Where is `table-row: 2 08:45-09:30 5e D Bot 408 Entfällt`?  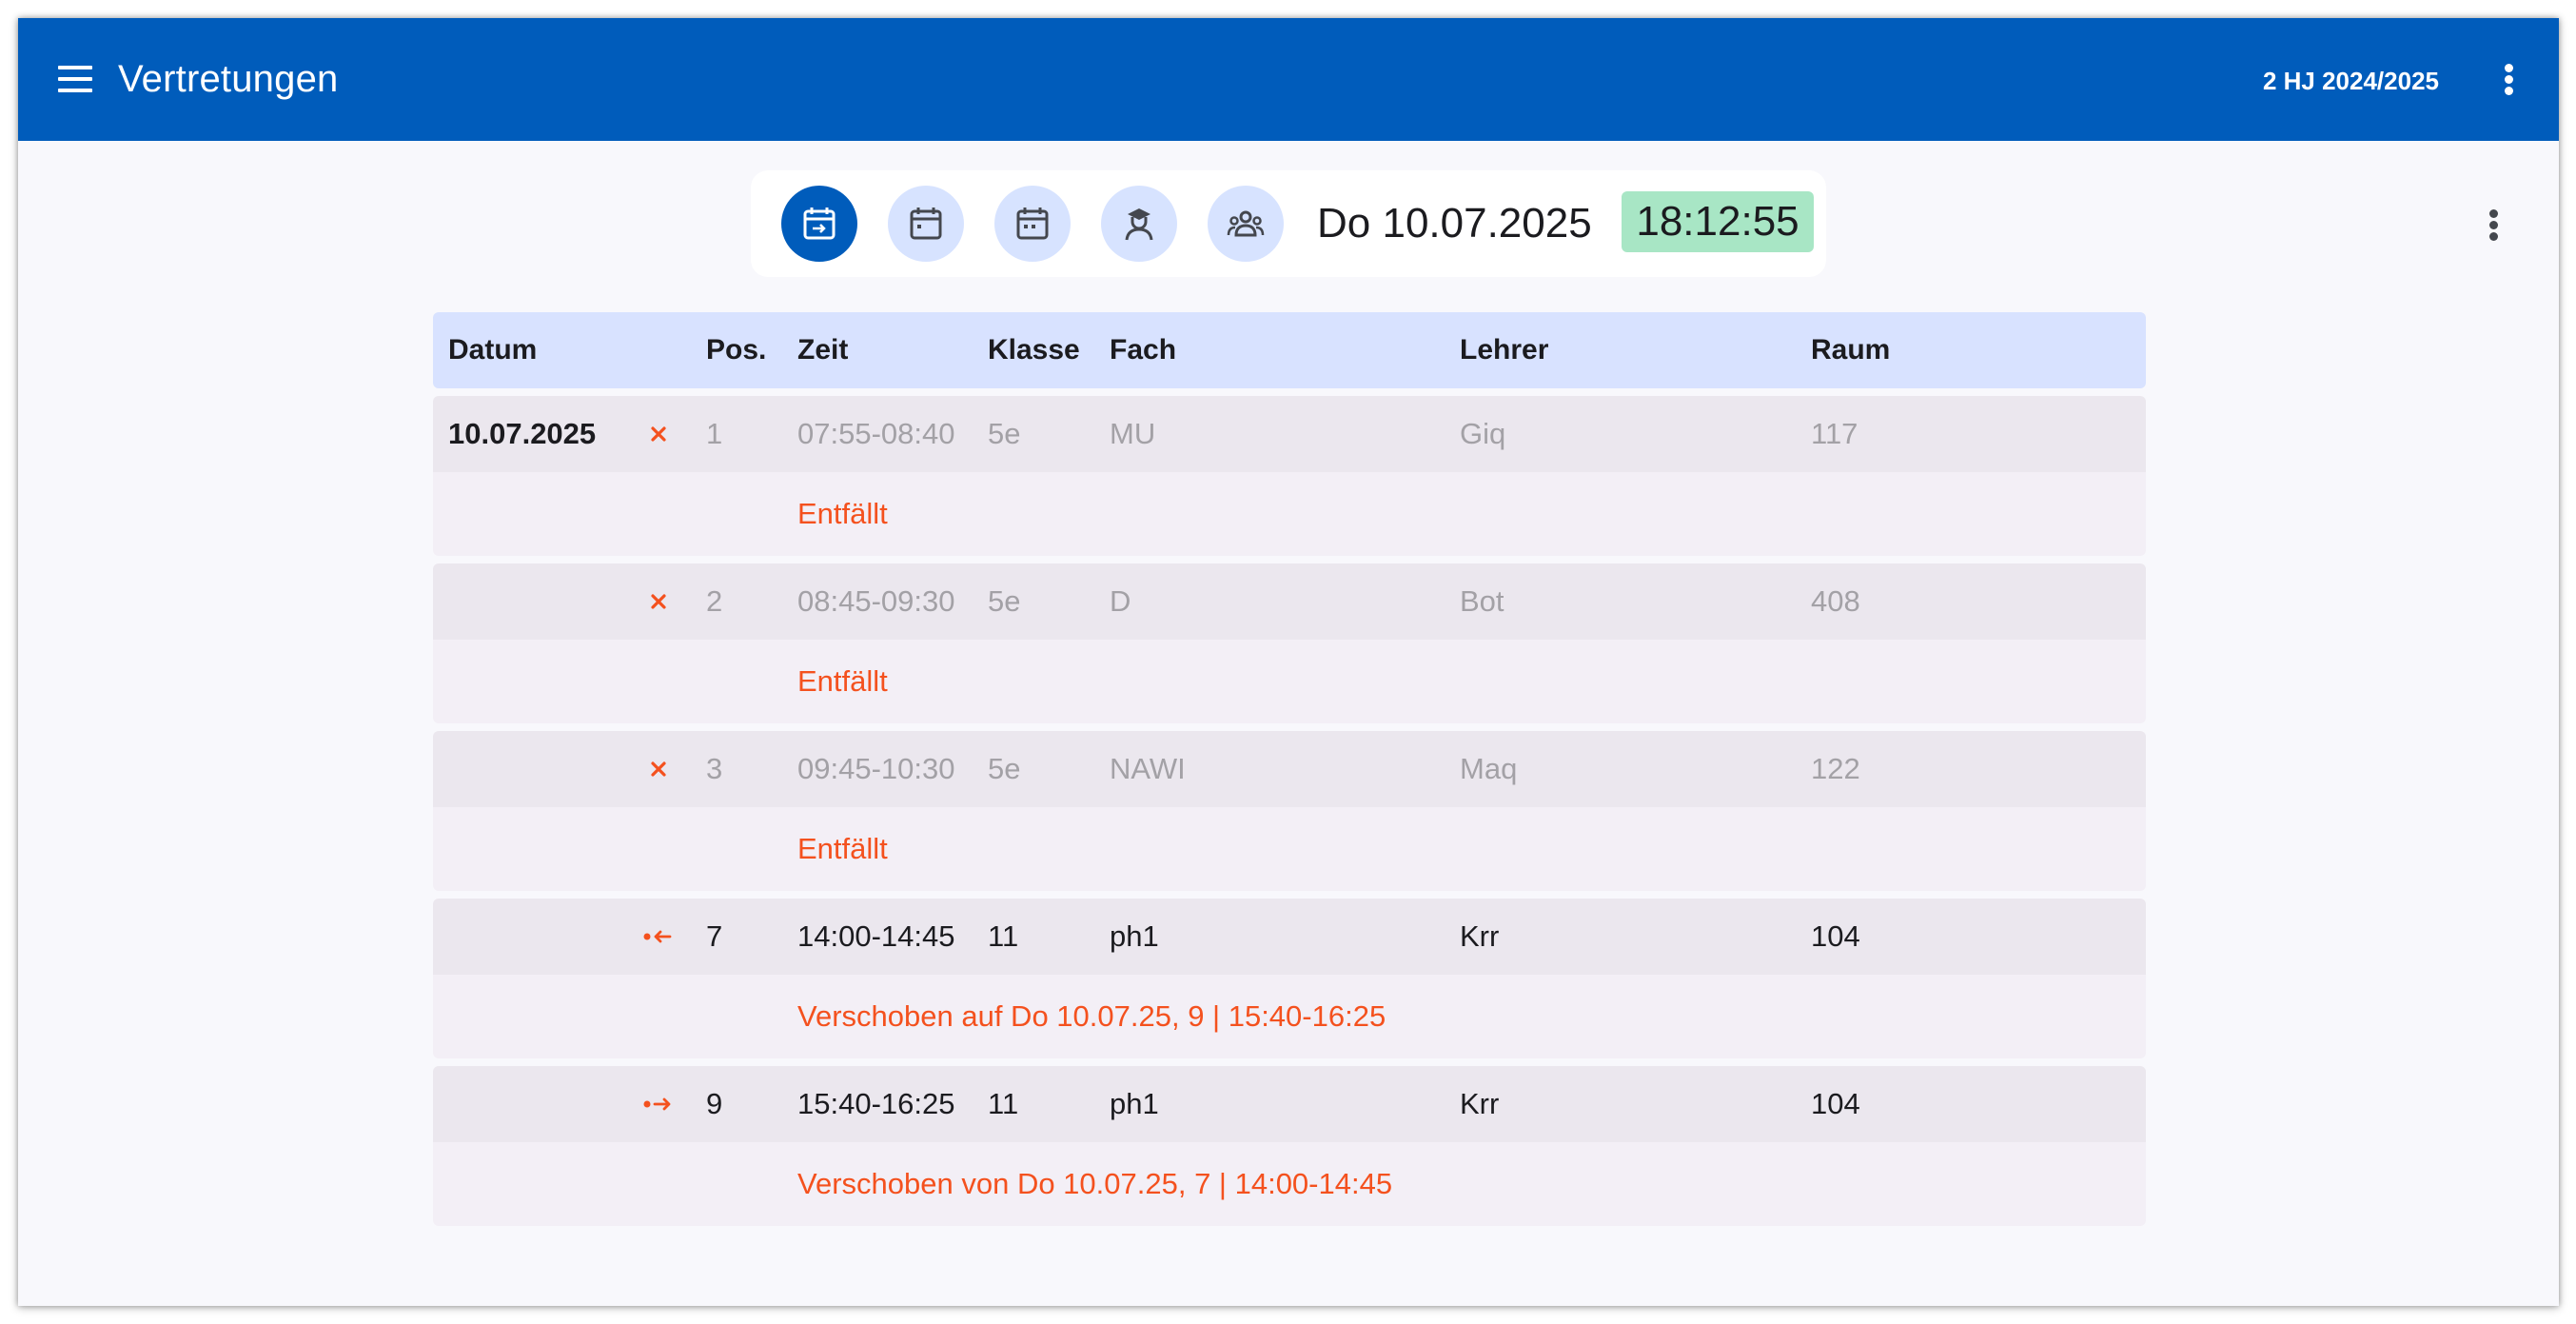 table-row: 2 08:45-09:30 5e D Bot 408 Entfällt is located at coordinates (1289, 643).